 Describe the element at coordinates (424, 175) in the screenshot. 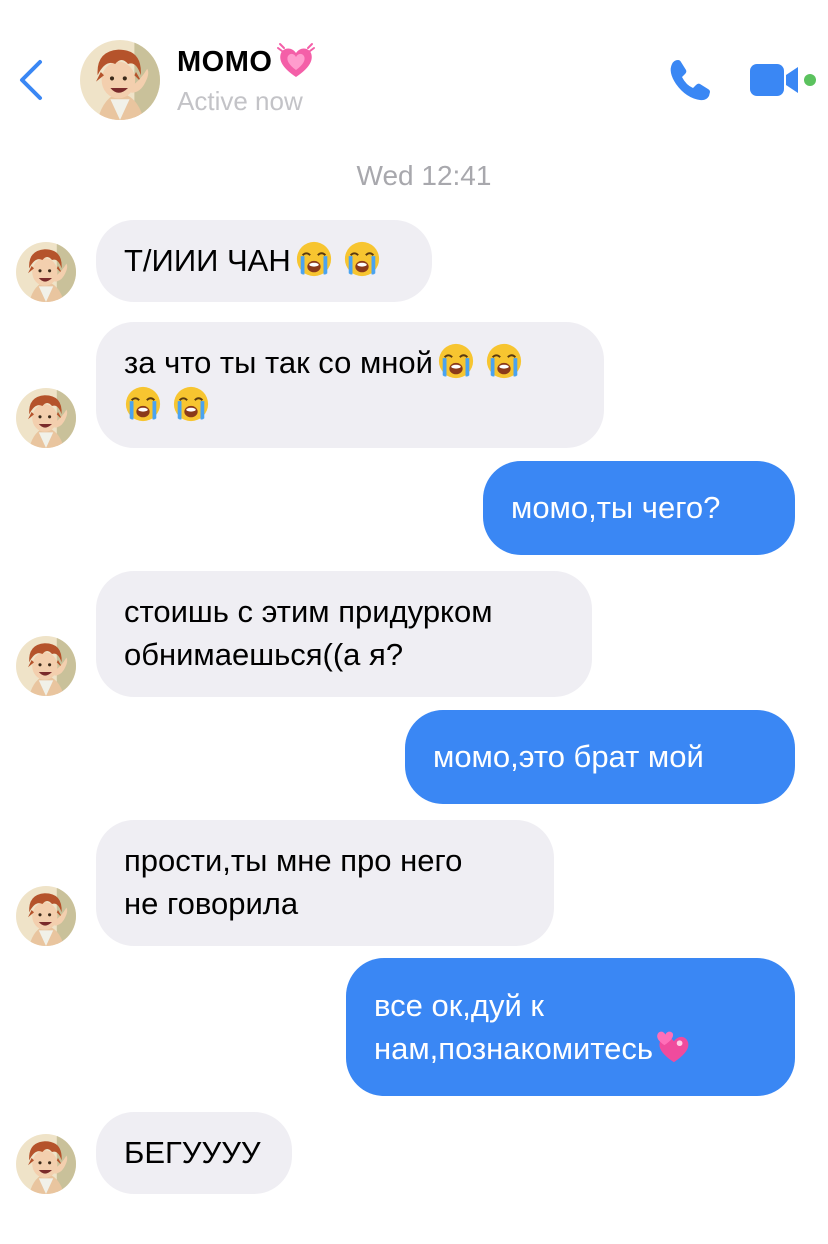

I see `timestamp-divider: Wed 12:41` at that location.